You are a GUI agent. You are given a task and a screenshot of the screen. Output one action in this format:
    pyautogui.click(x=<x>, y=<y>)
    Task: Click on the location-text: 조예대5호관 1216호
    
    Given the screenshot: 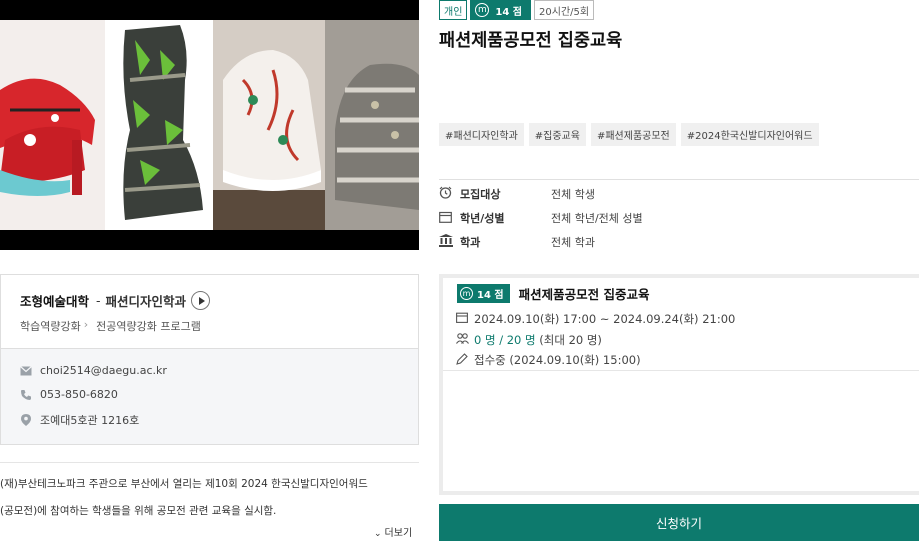 What is the action you would take?
    pyautogui.click(x=90, y=420)
    